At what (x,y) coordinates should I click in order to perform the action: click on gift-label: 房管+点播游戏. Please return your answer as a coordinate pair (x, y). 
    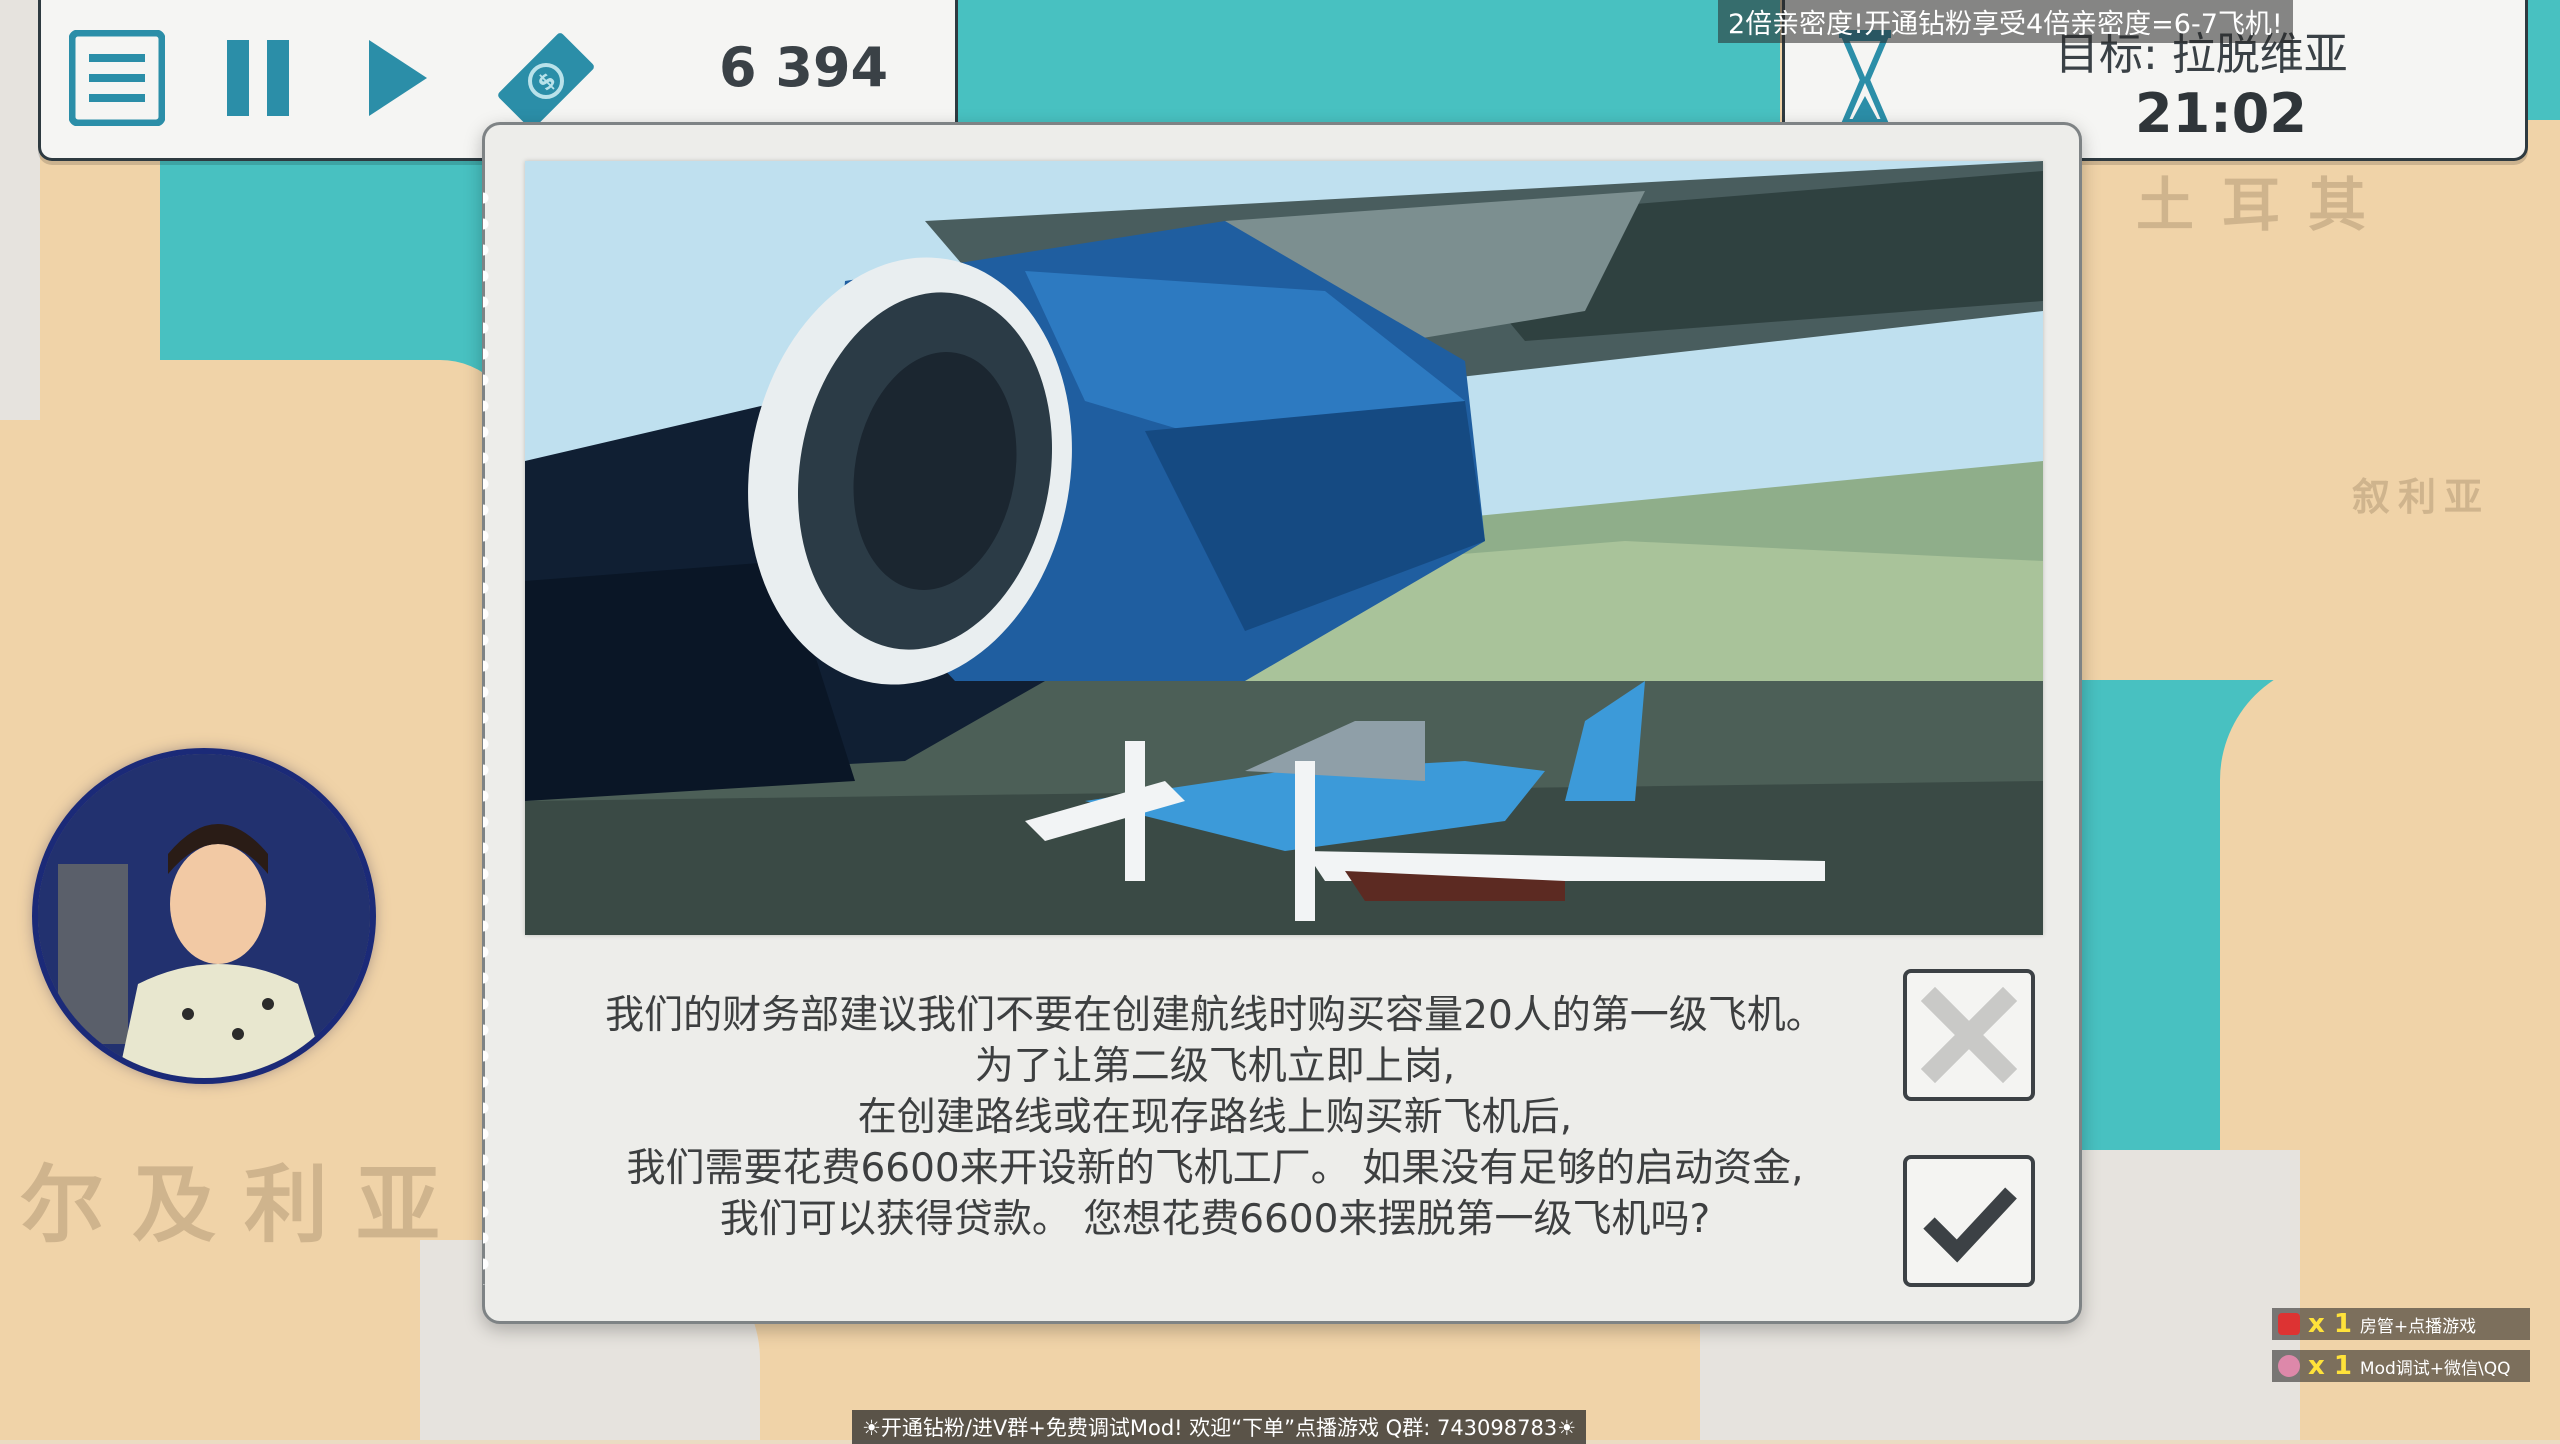
    Looking at the image, I should click on (2418, 1326).